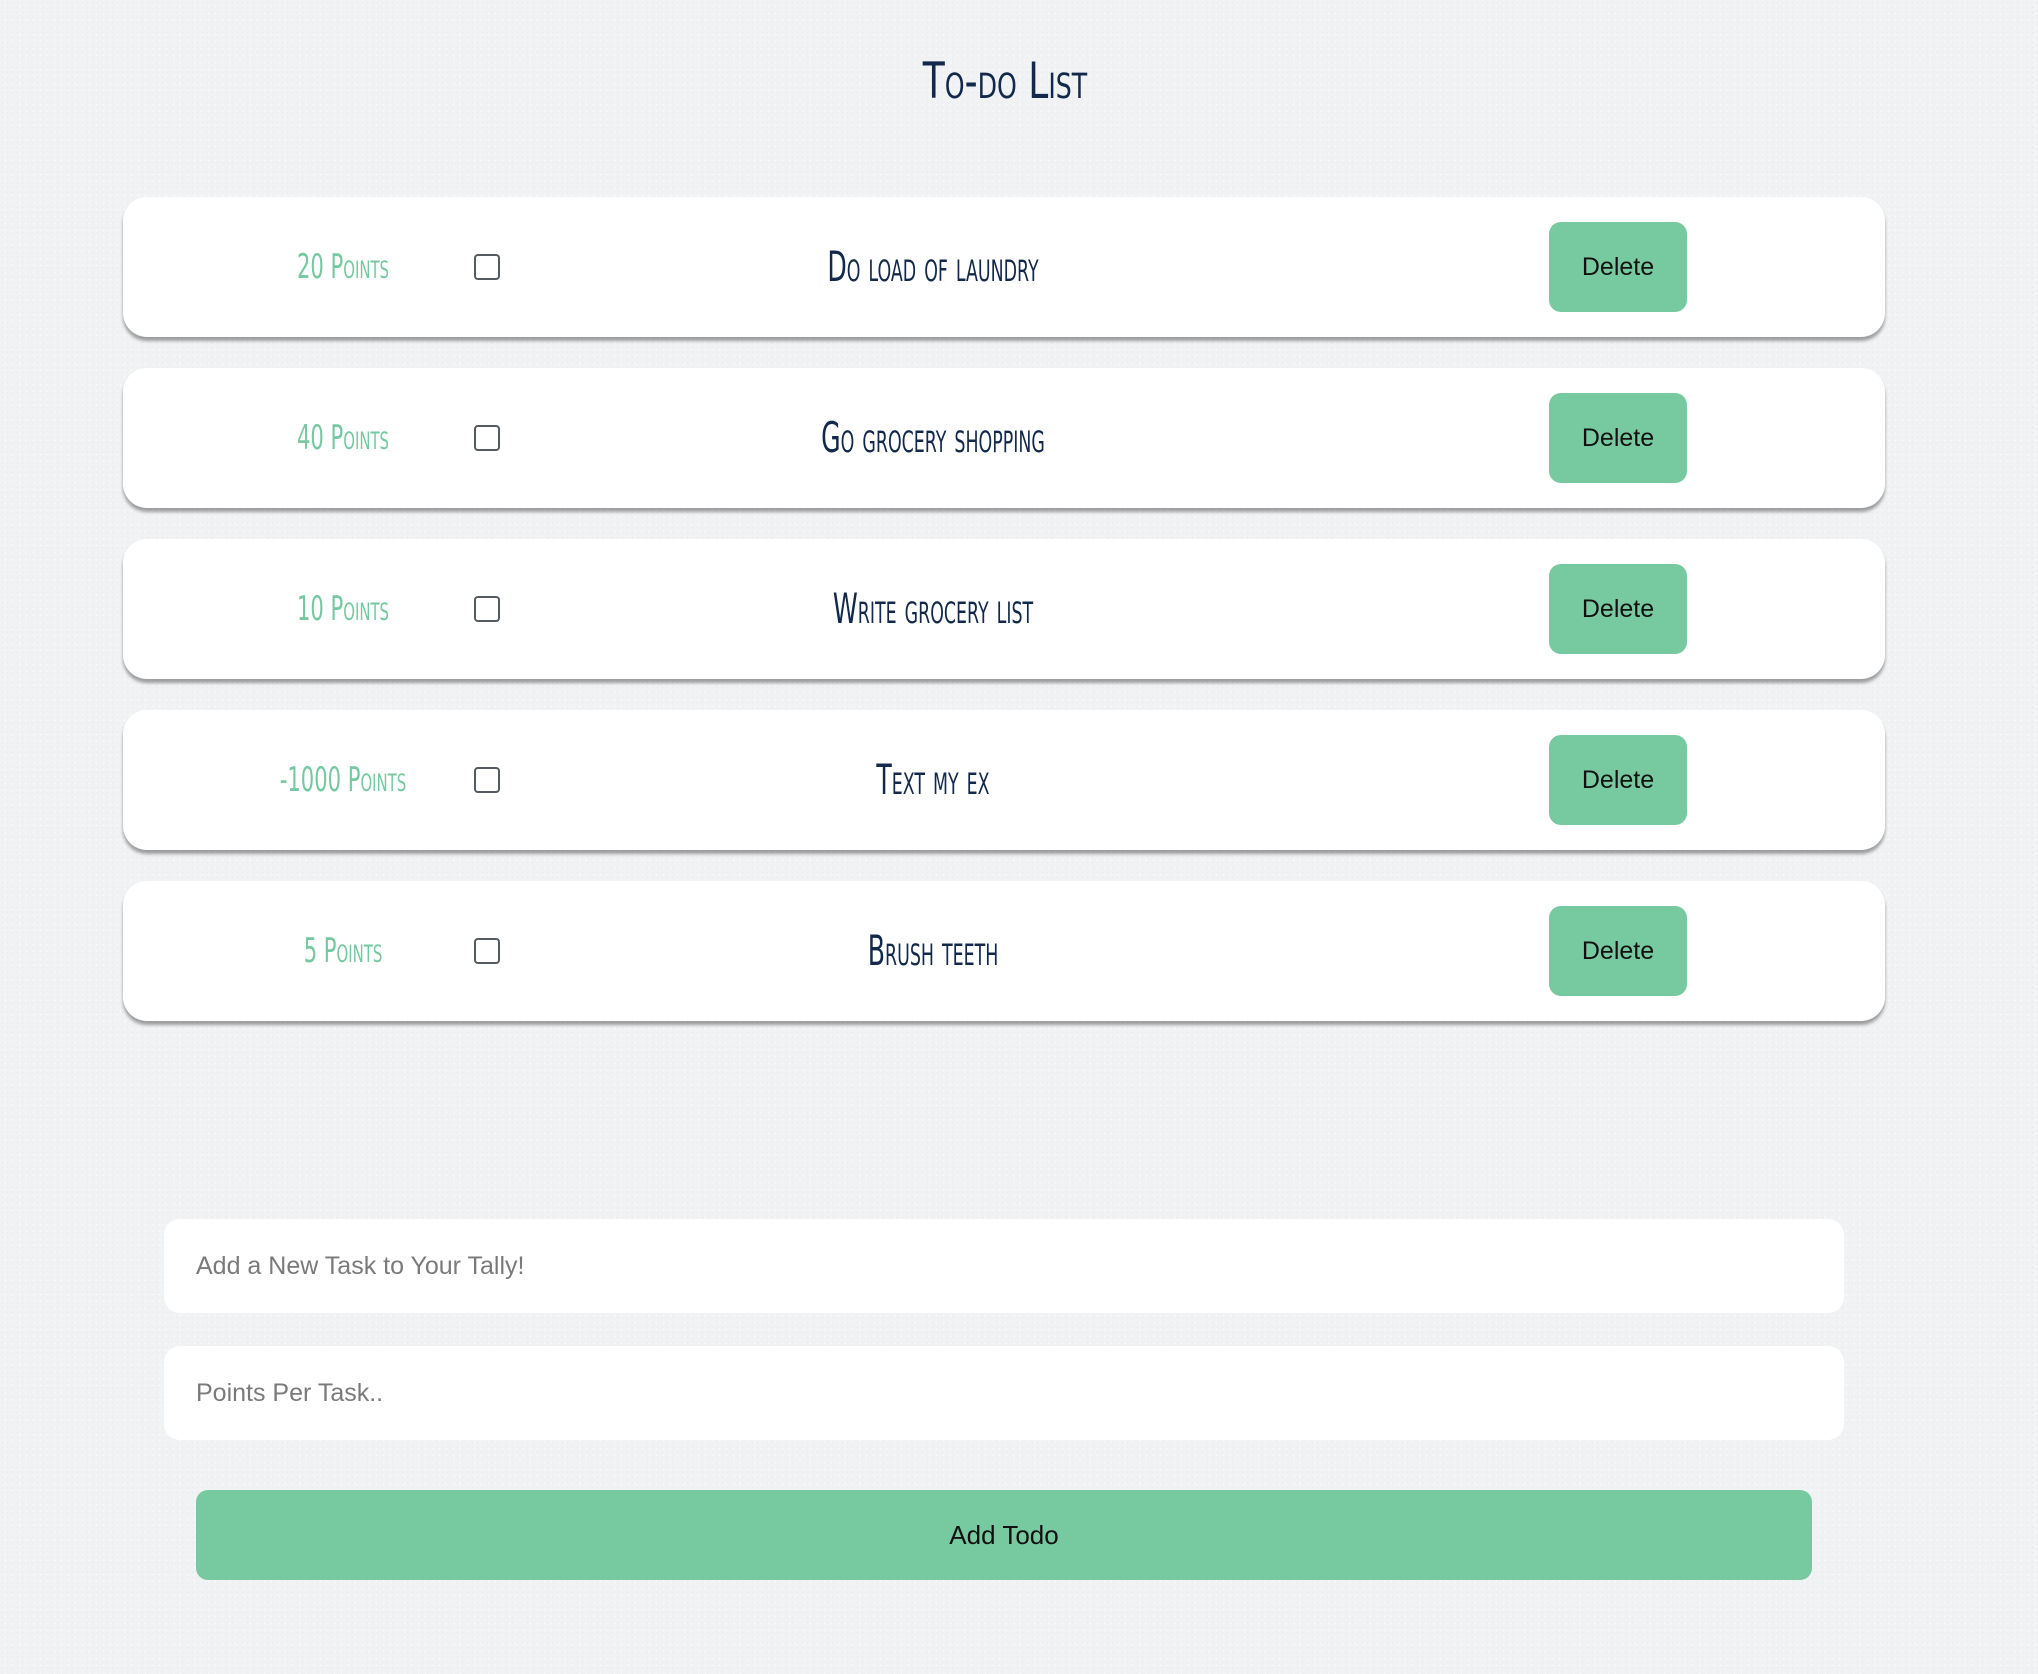 The image size is (2038, 1674). I want to click on todo-text: Brush teeth, so click(933, 950).